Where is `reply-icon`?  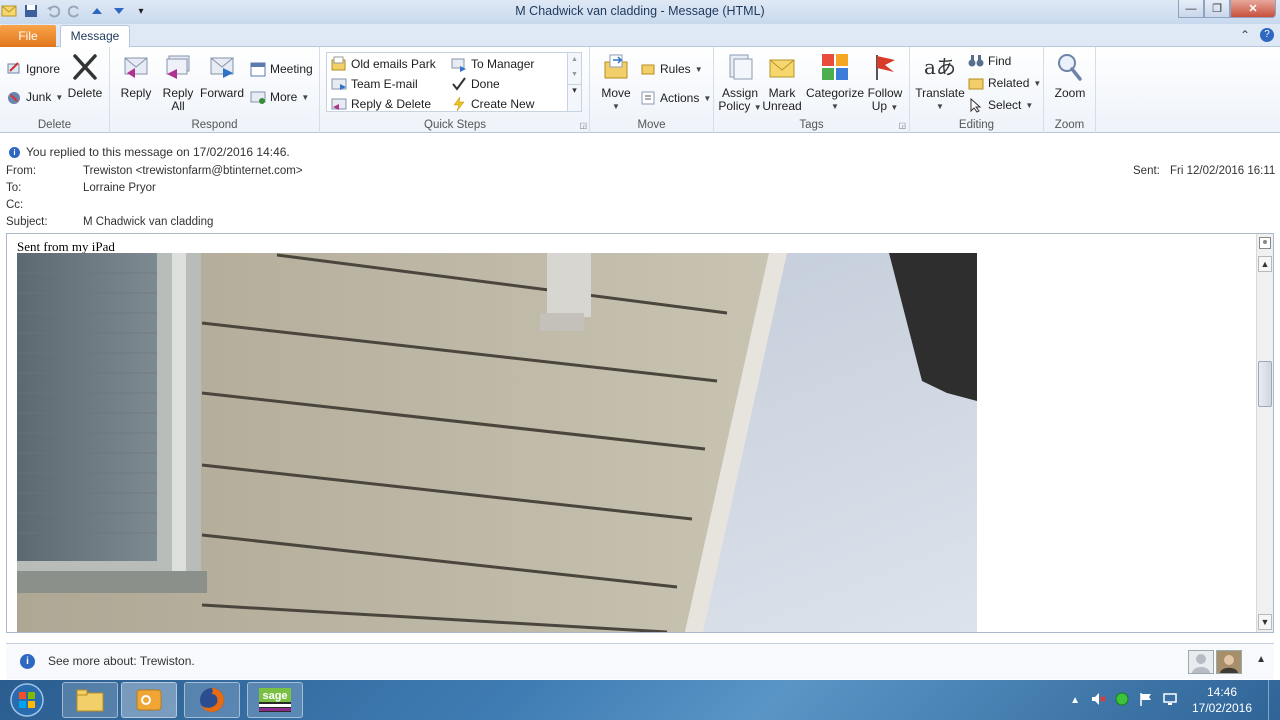
reply-icon is located at coordinates (136, 67).